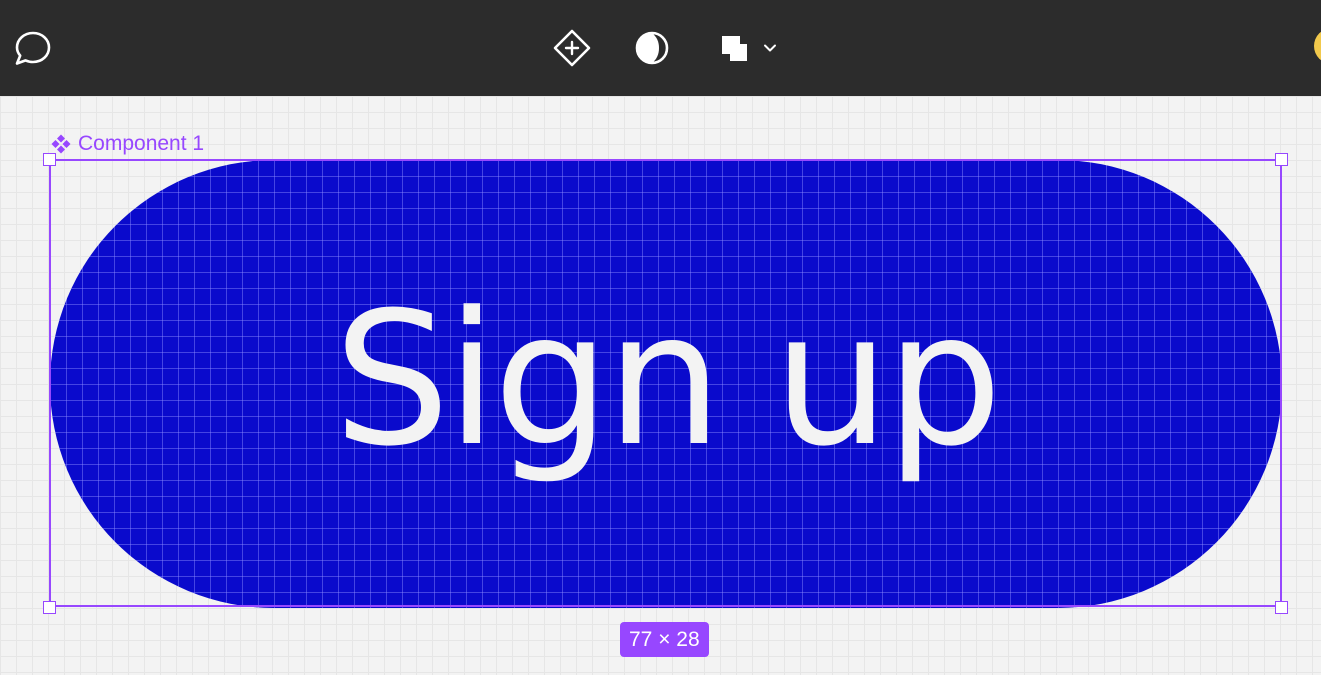 The width and height of the screenshot is (1321, 675). What do you see at coordinates (49, 607) in the screenshot?
I see `resize-handle-bottom-left` at bounding box center [49, 607].